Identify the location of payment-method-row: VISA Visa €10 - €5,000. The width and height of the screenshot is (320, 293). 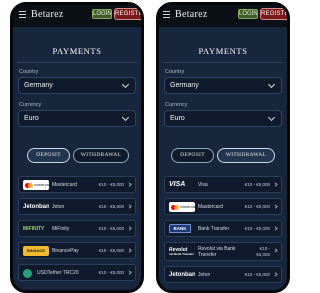
(223, 184).